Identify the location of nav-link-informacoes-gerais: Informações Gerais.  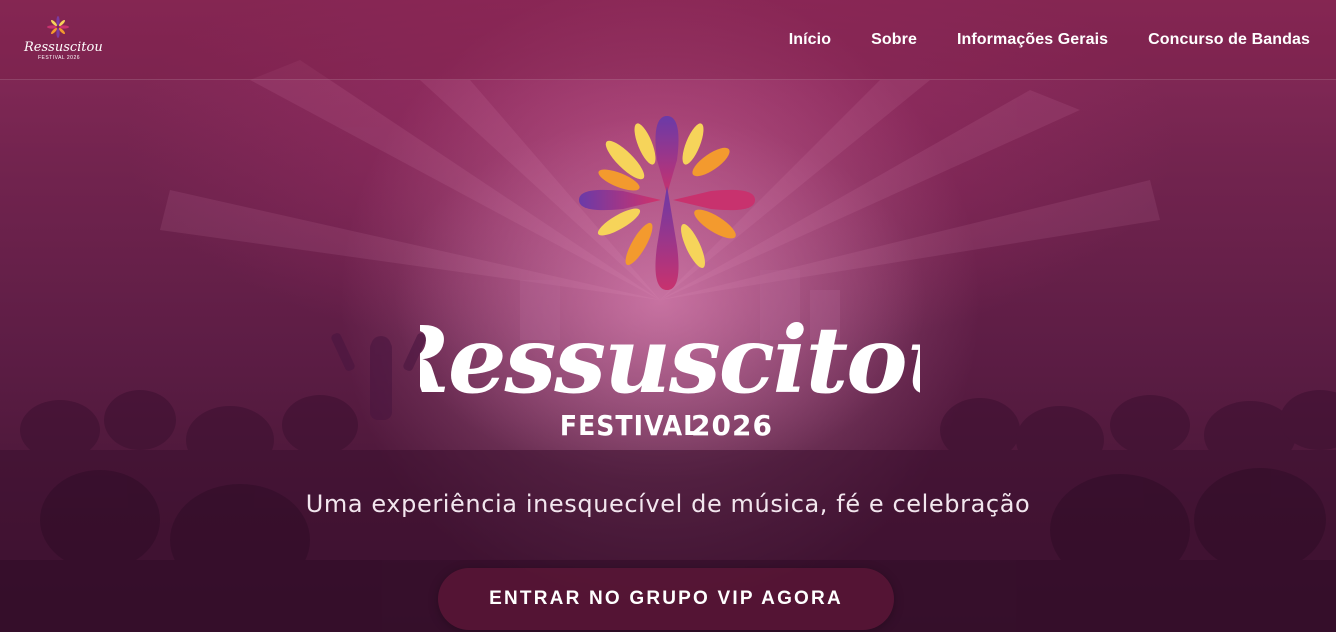
(1032, 40).